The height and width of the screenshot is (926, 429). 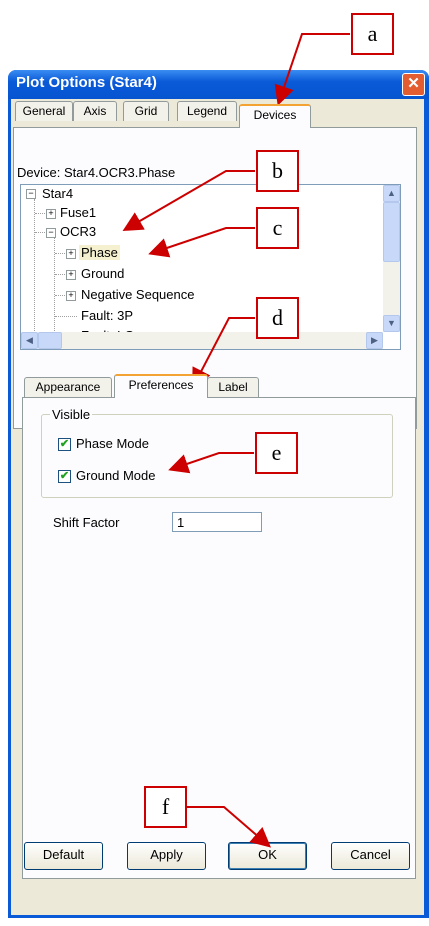 I want to click on tab-grid: Grid, so click(x=146, y=111).